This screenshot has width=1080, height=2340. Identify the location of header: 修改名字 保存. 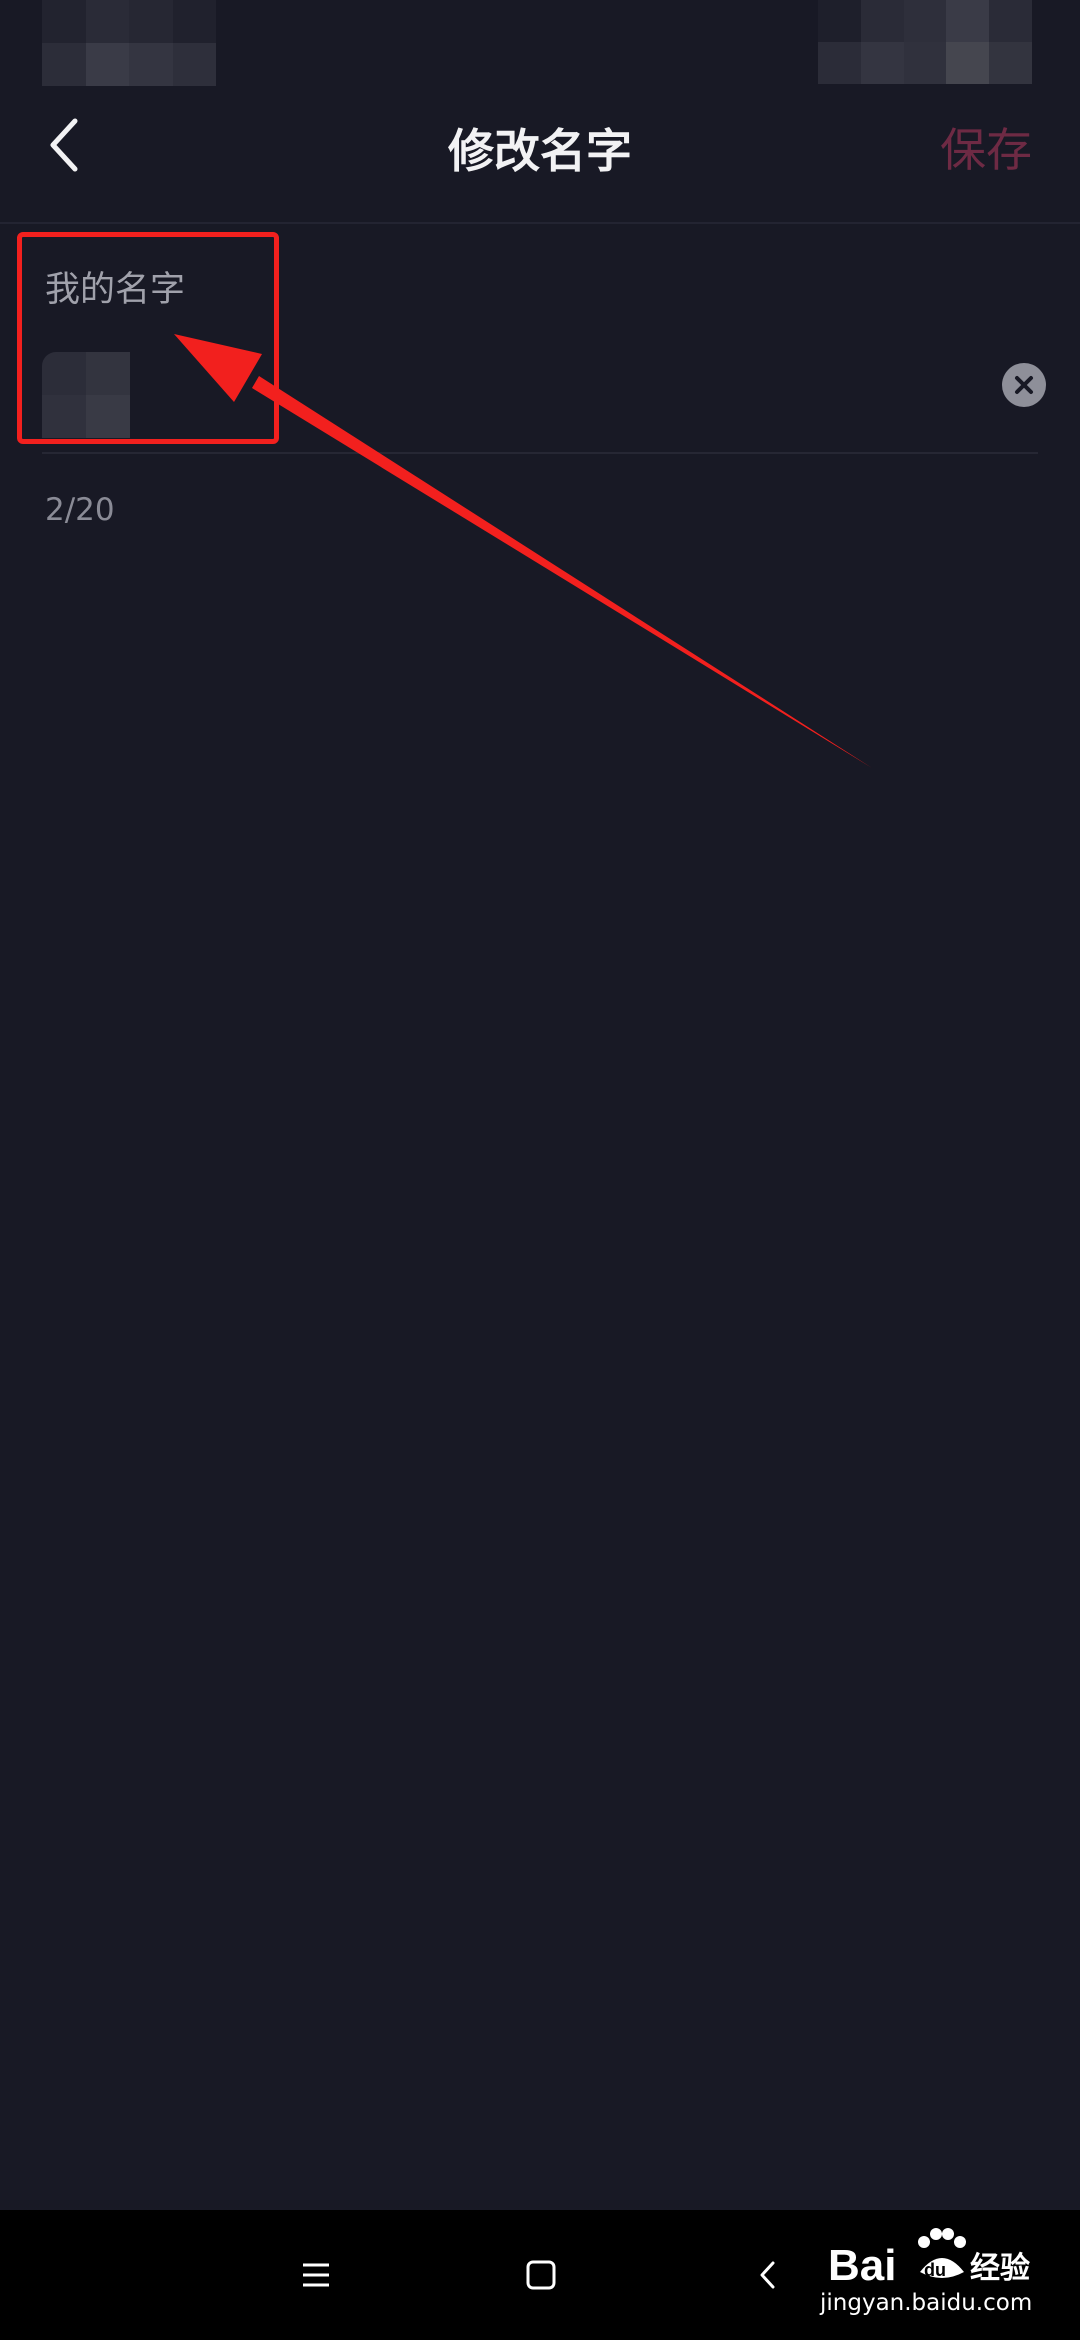
(540, 157).